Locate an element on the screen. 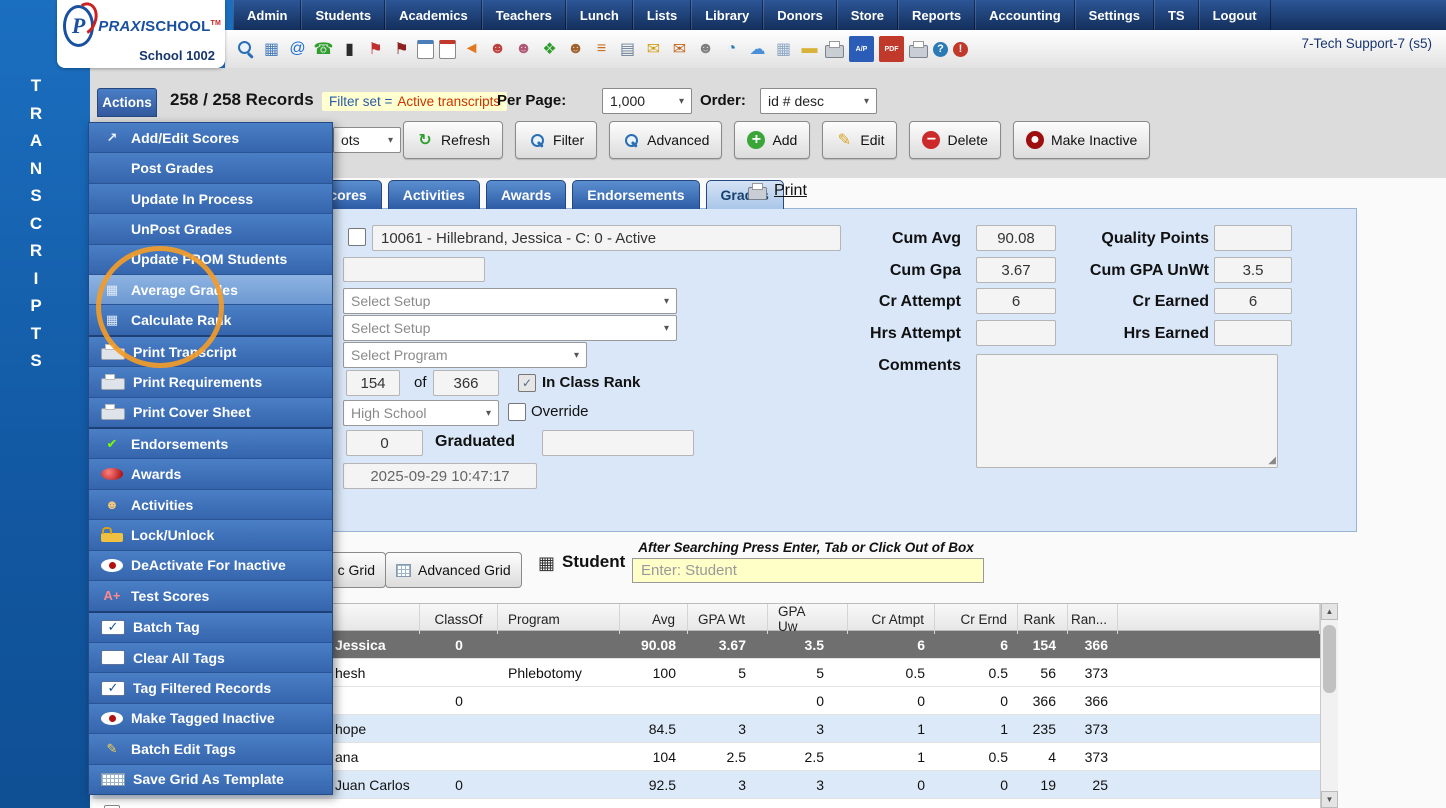 The image size is (1446, 808). cum-avg-field: 90.08 is located at coordinates (1016, 238).